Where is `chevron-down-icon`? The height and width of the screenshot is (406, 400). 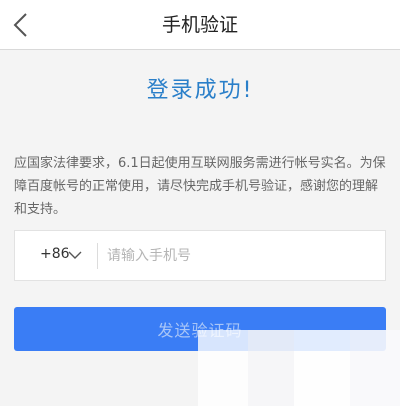 chevron-down-icon is located at coordinates (75, 255).